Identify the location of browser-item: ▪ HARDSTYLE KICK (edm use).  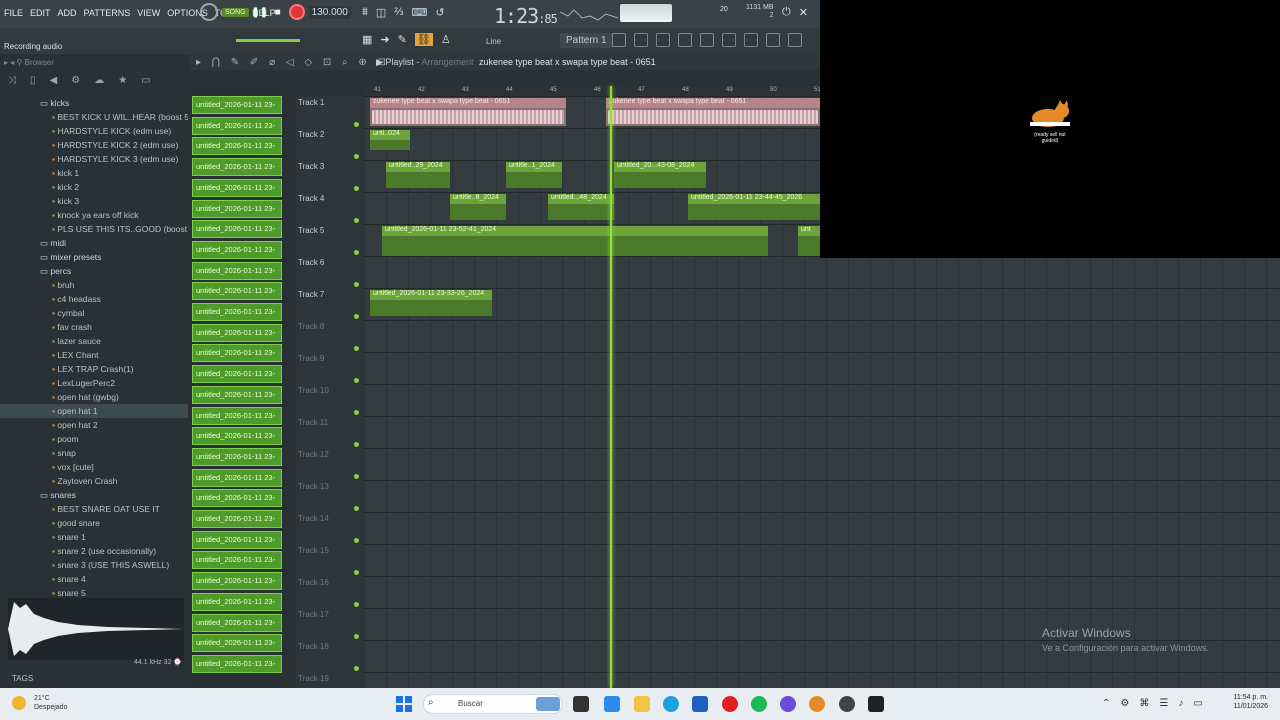
(94, 131).